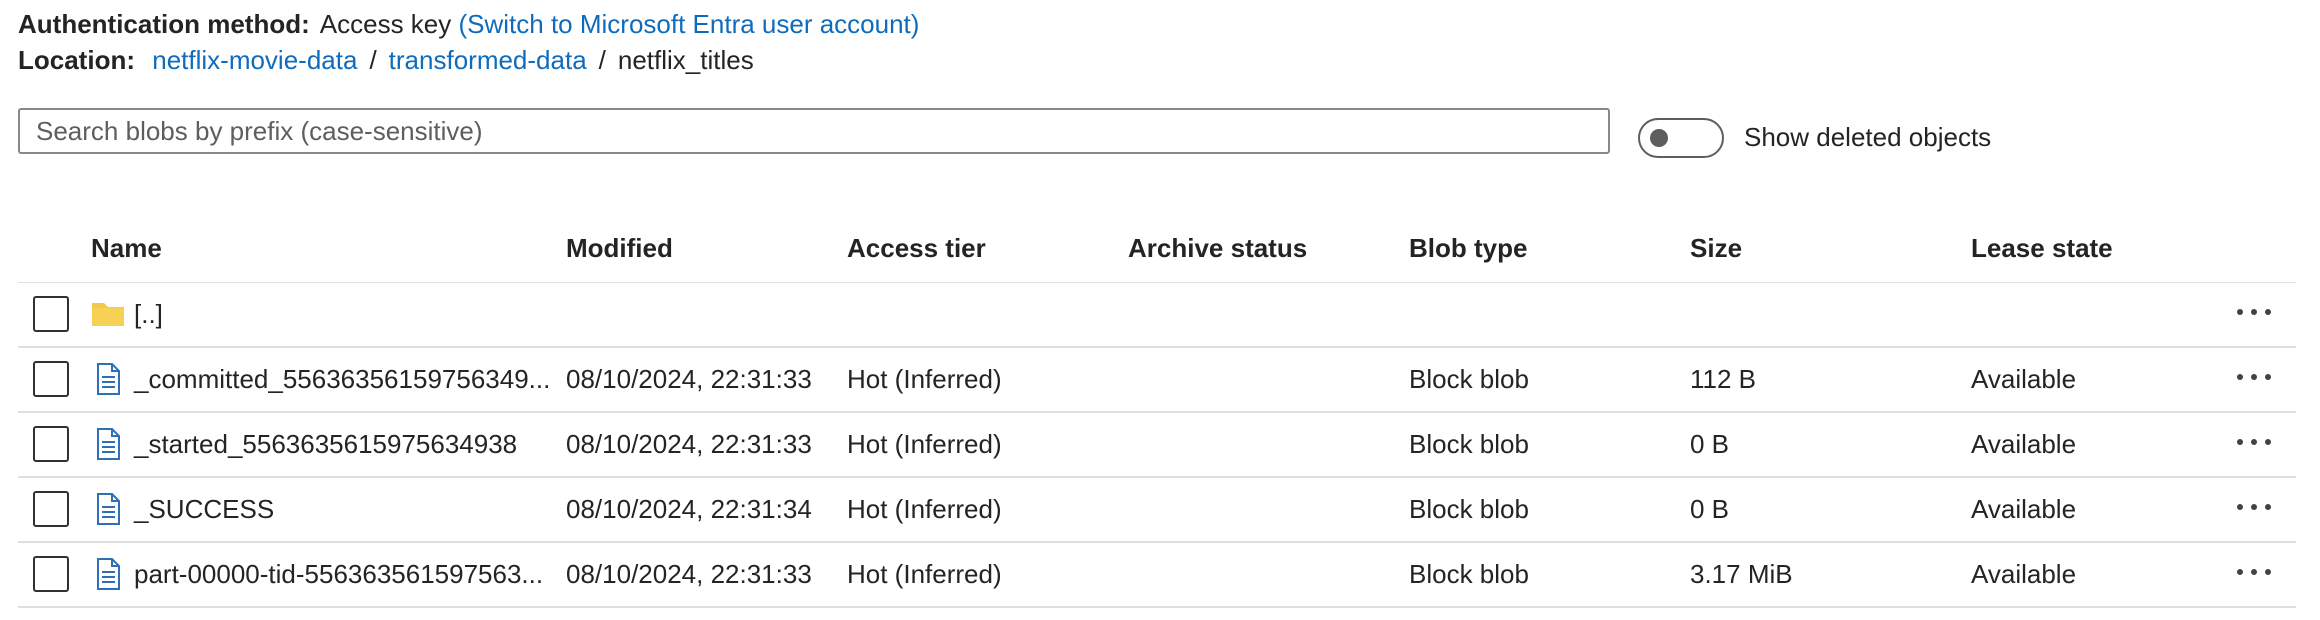 The image size is (2320, 620). I want to click on column-header-access-tier: Access tier, so click(916, 248).